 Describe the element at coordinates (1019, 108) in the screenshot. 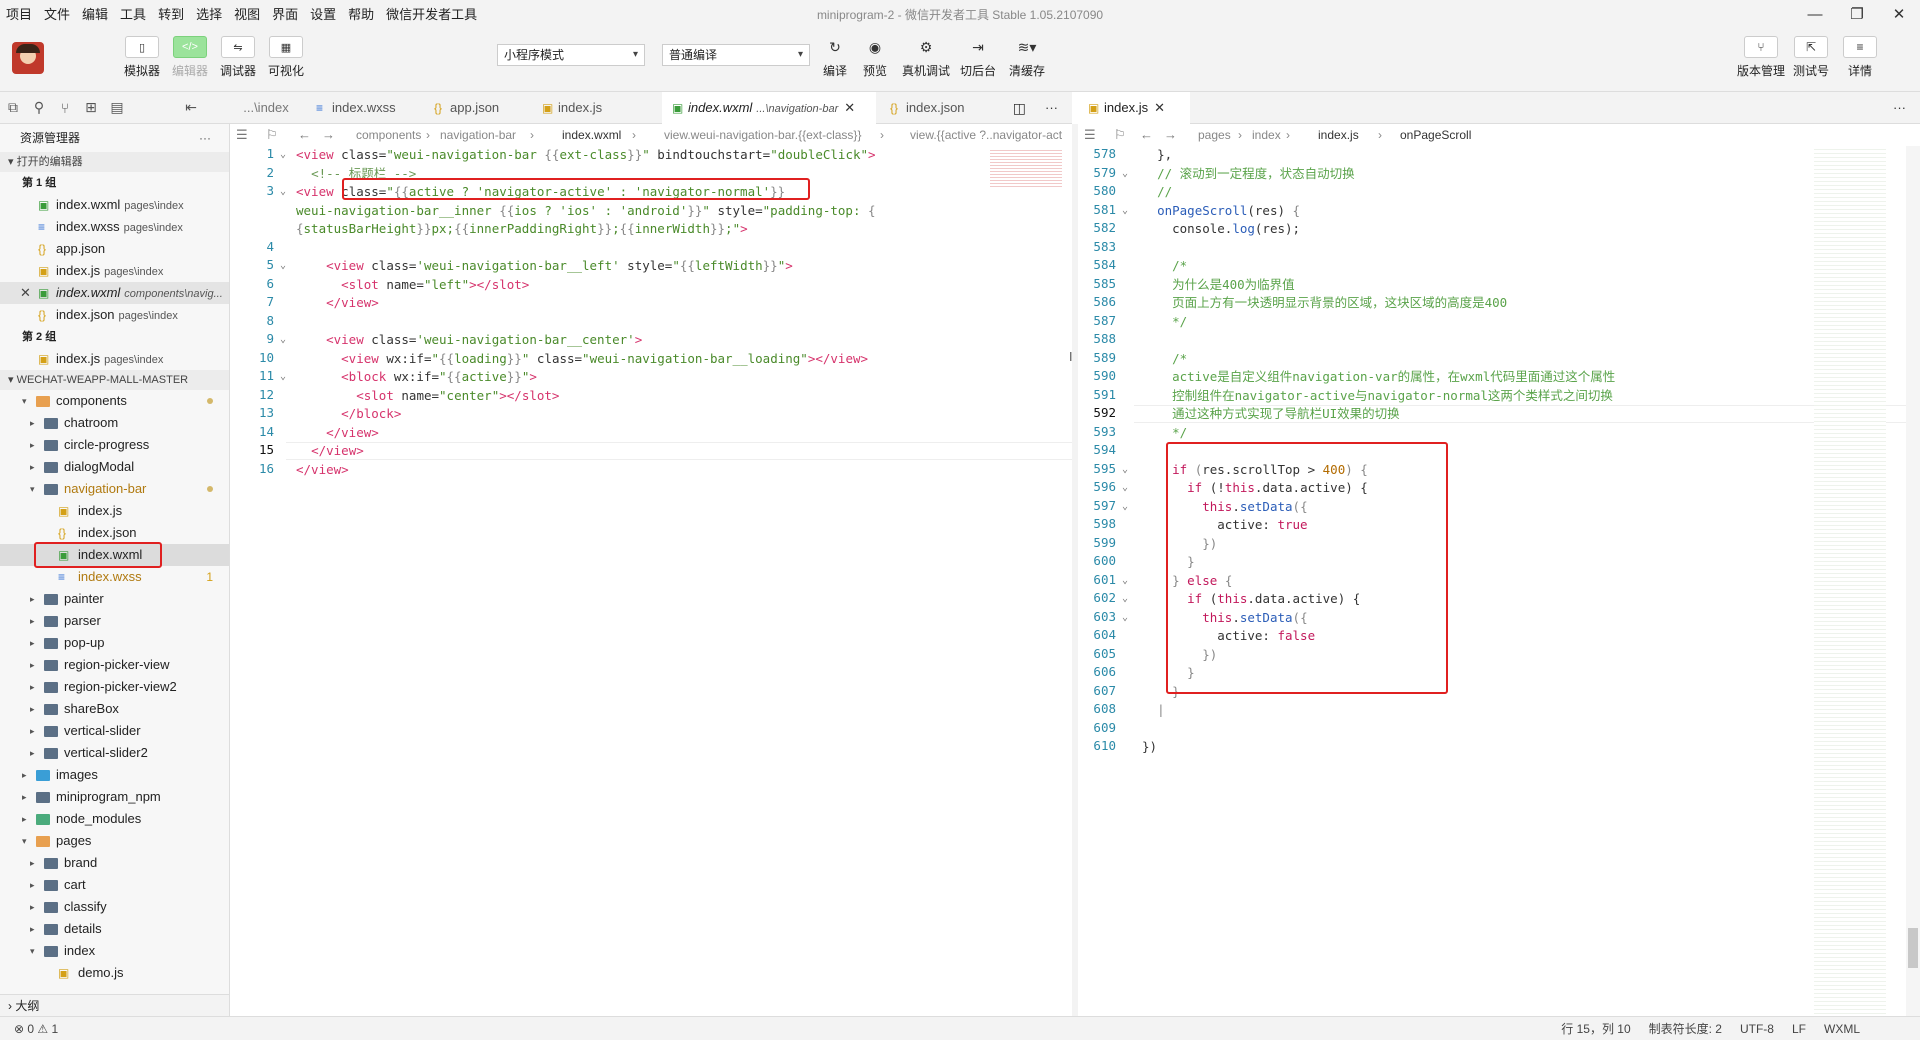

I see `split-editor-icon: ◫` at that location.